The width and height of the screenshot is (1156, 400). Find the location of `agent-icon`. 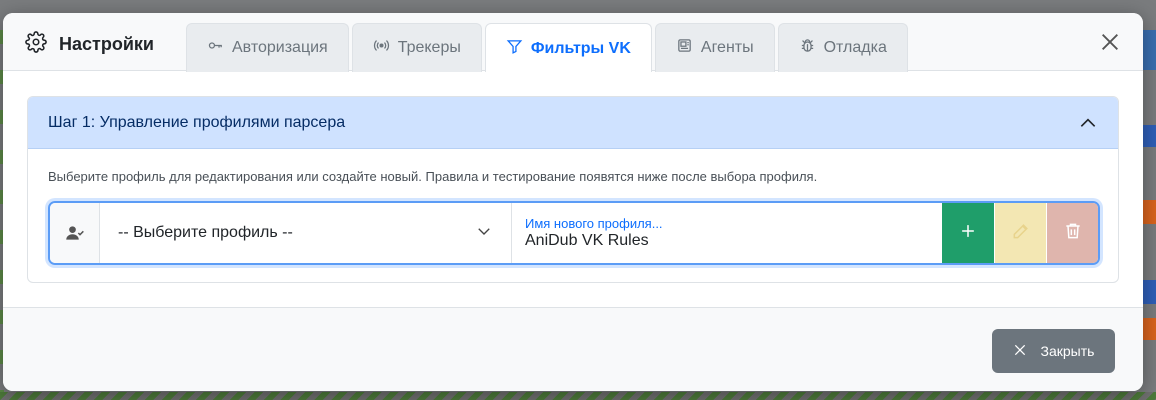

agent-icon is located at coordinates (684, 48).